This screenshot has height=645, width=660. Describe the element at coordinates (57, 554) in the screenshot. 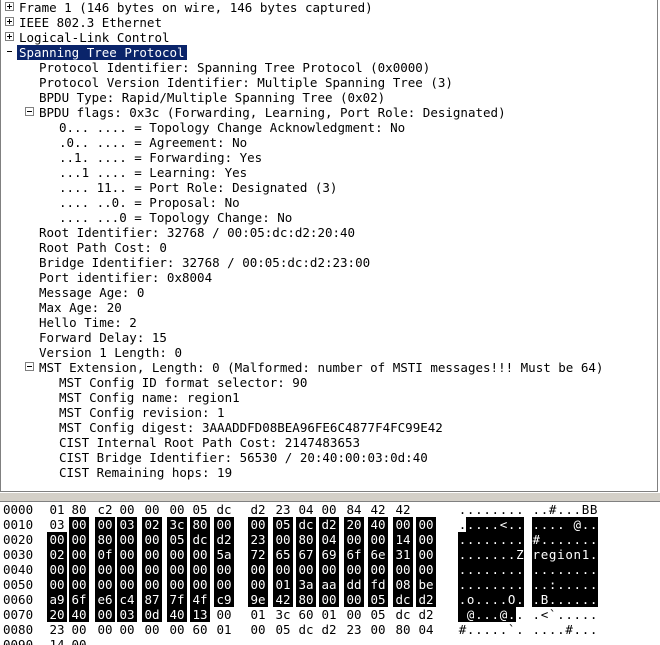

I see `hex-byte: 02` at that location.